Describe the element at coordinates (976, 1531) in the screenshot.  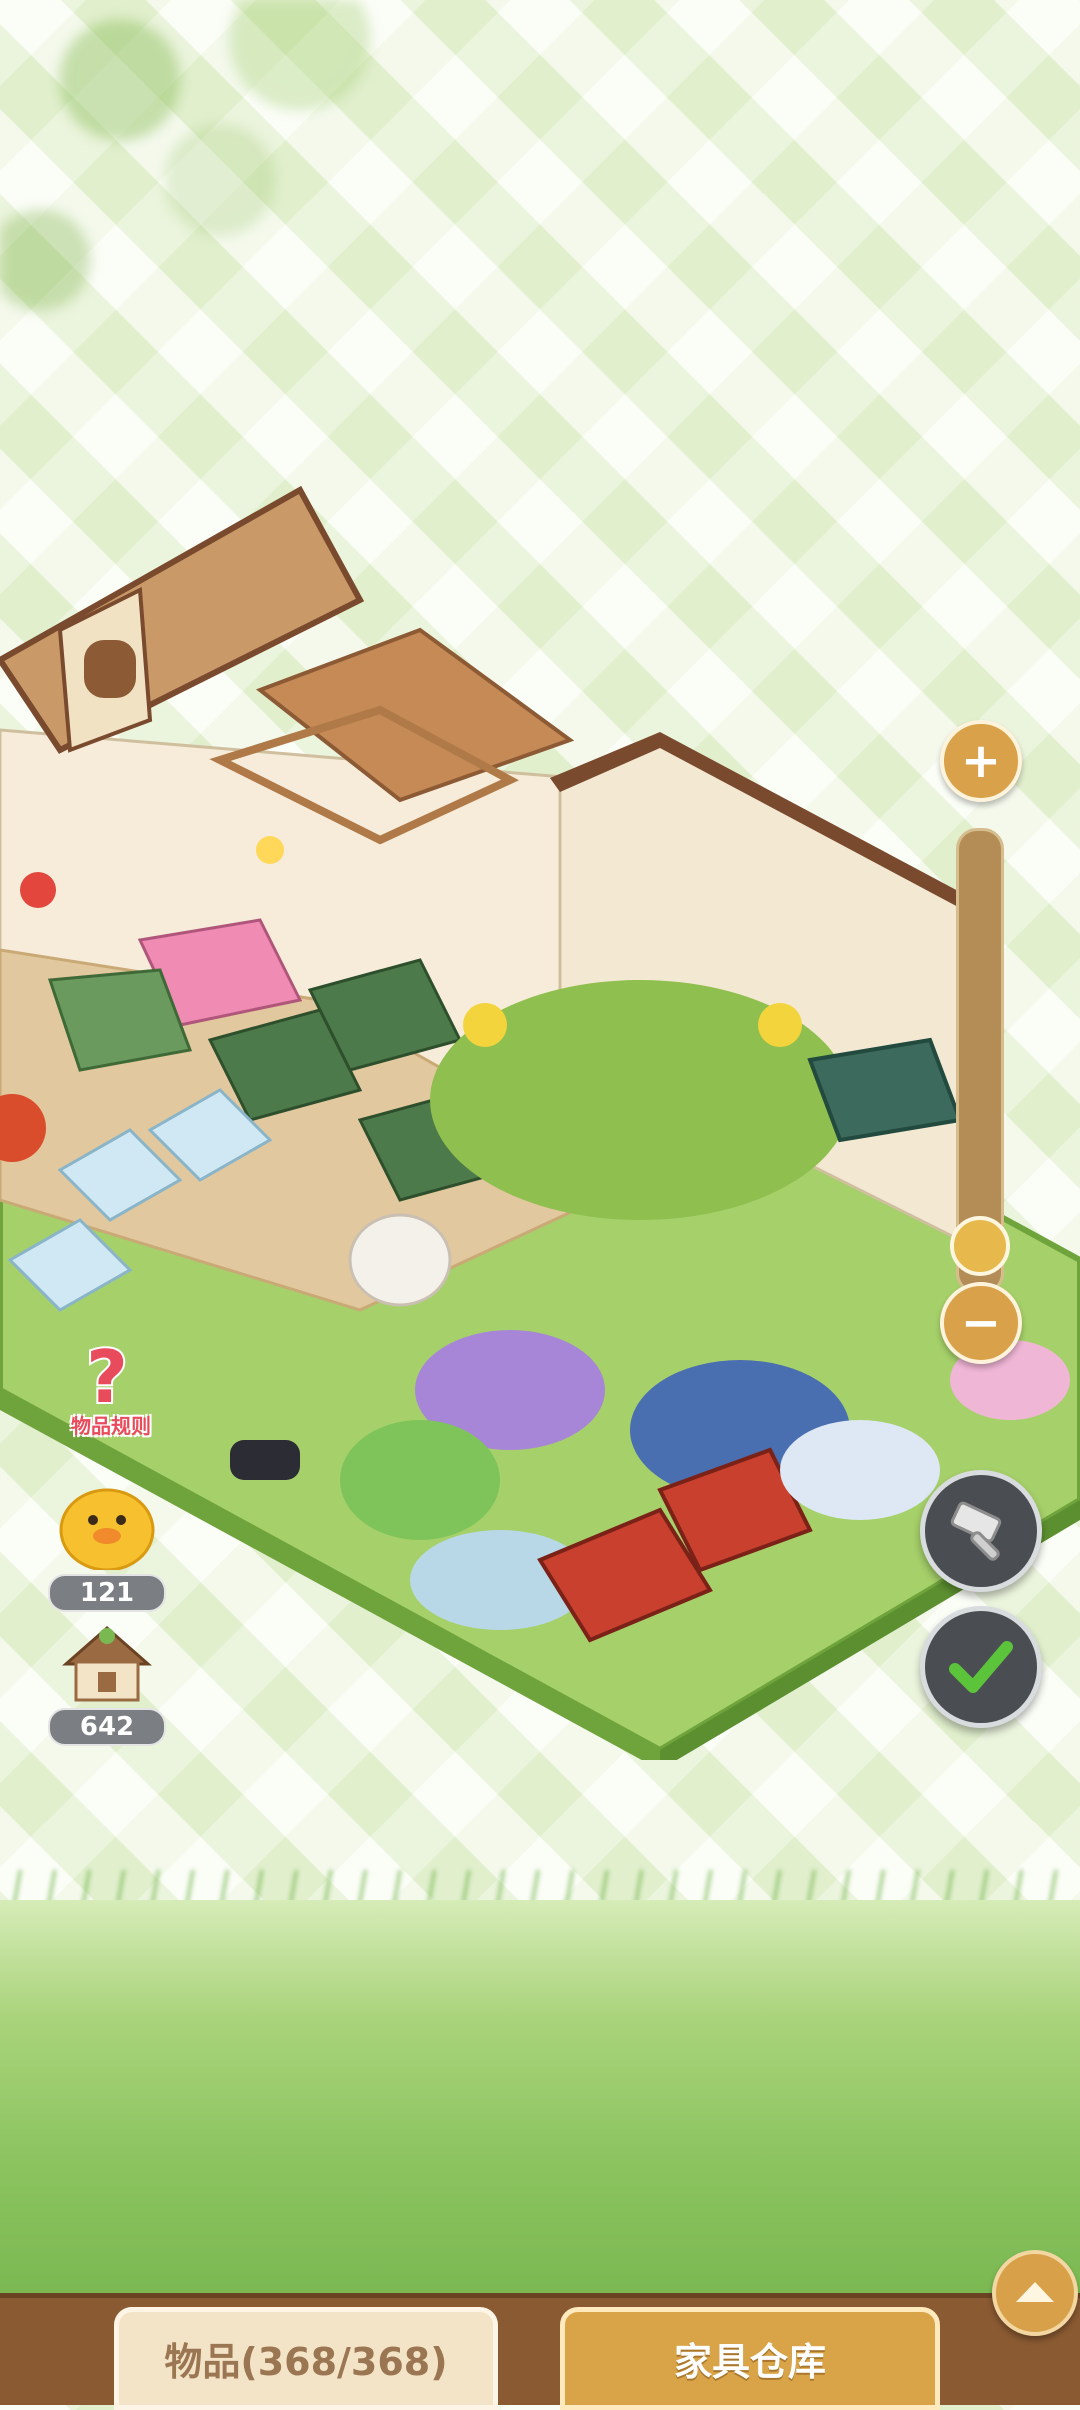
I see `hammer-icon` at that location.